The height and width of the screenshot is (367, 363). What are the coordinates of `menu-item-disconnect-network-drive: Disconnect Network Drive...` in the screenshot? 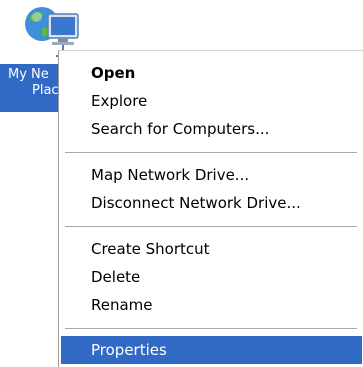 It's located at (211, 203).